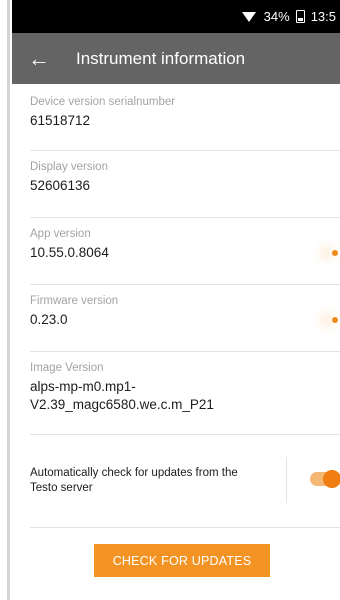 Image resolution: width=340 pixels, height=600 pixels. I want to click on device-serial-value: 61518712, so click(60, 120).